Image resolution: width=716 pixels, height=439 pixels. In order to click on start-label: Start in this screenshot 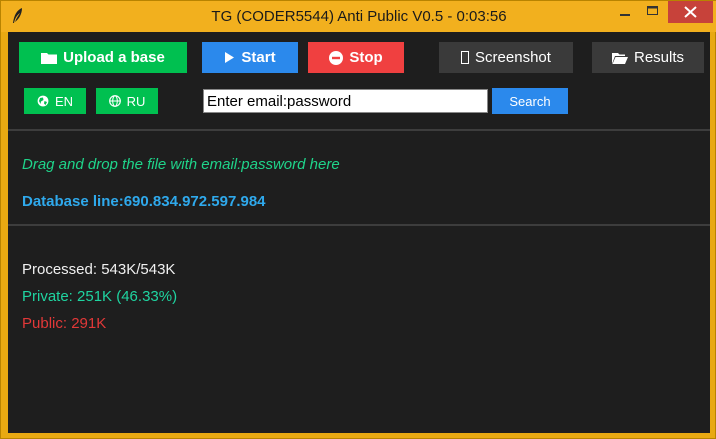, I will do `click(258, 57)`.